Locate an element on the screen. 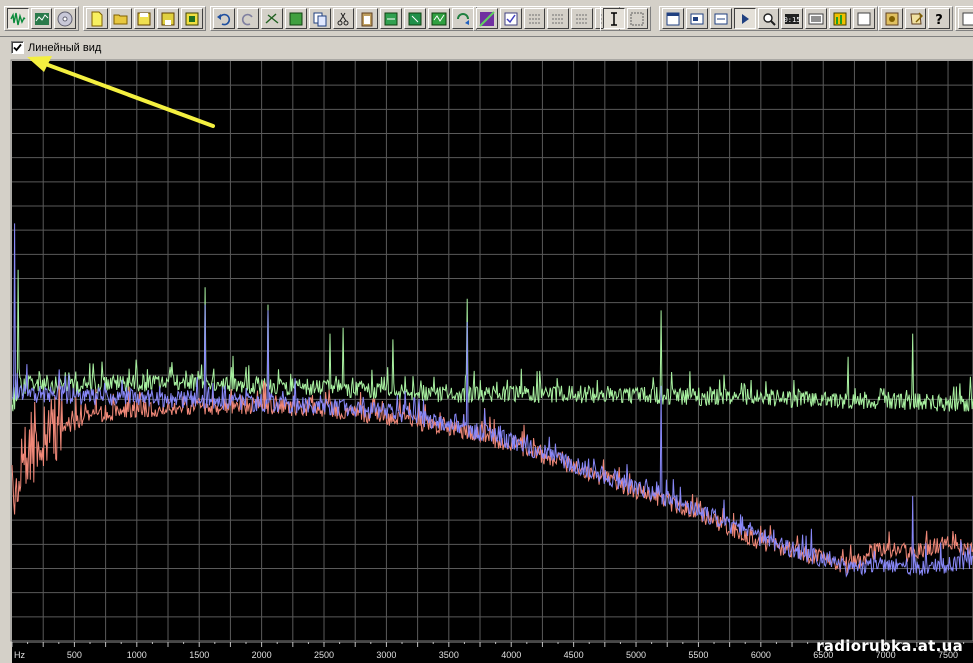 Image resolution: width=973 pixels, height=663 pixels. equalizer-button is located at coordinates (840, 18).